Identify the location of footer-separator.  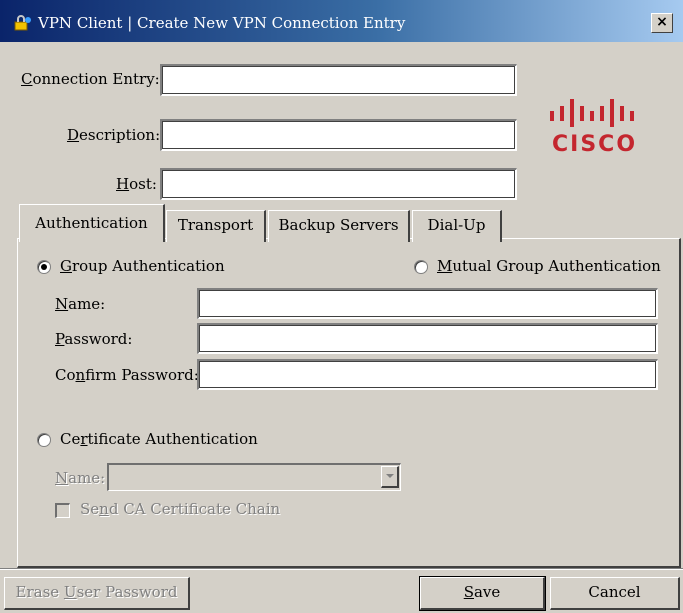
(341, 569).